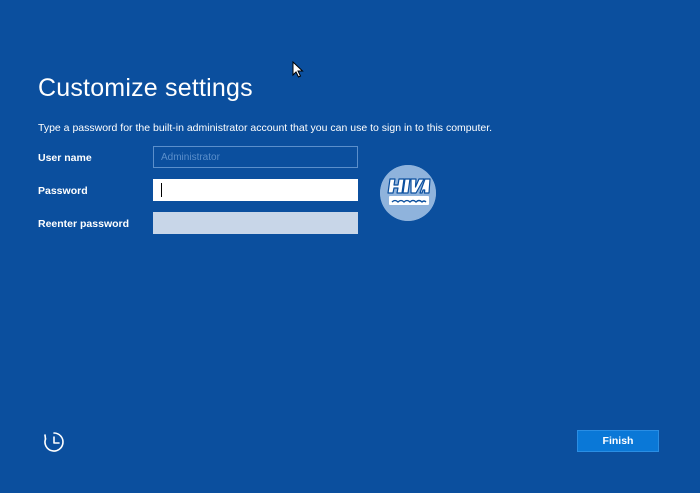 The height and width of the screenshot is (493, 700). I want to click on password-field, so click(255, 190).